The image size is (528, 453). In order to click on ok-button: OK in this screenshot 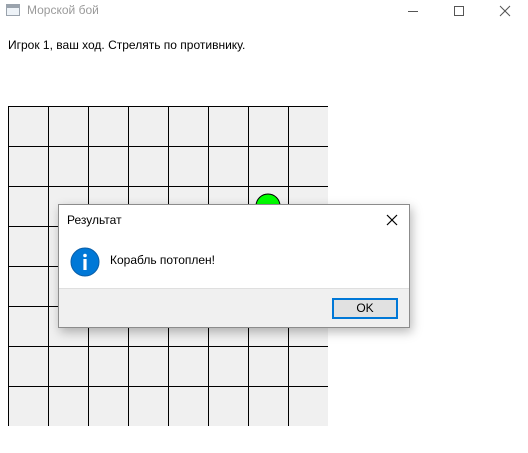, I will do `click(365, 308)`.